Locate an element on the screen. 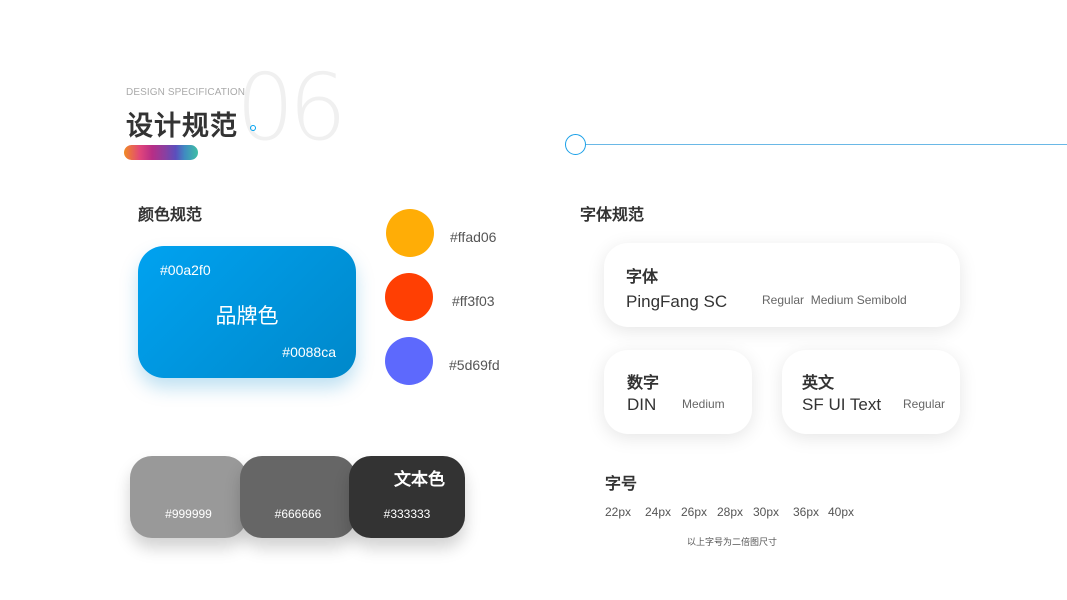  english-font-caption: 英文 is located at coordinates (818, 383).